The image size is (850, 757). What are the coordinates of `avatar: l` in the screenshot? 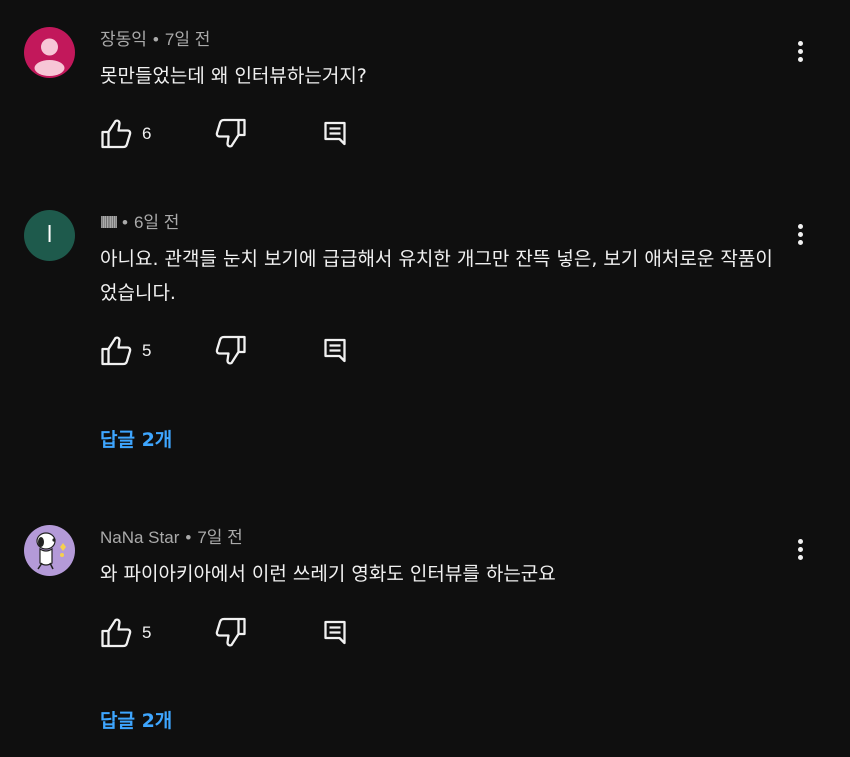 It's located at (49, 235).